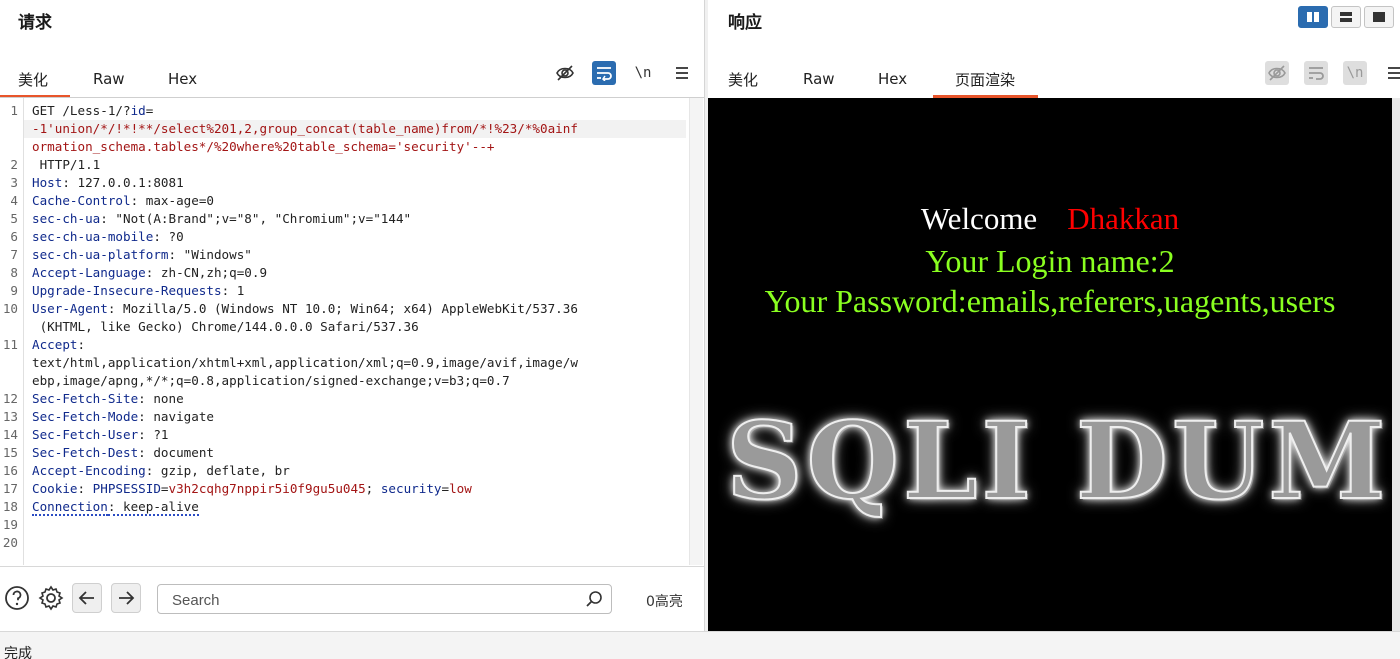  Describe the element at coordinates (176, 452) in the screenshot. I see `header-value: : document` at that location.